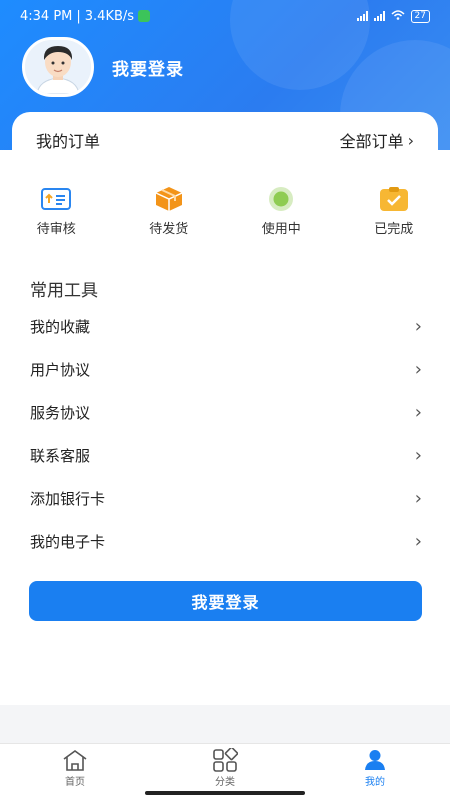  I want to click on all-orders-link: 全部订单 ›, so click(377, 140).